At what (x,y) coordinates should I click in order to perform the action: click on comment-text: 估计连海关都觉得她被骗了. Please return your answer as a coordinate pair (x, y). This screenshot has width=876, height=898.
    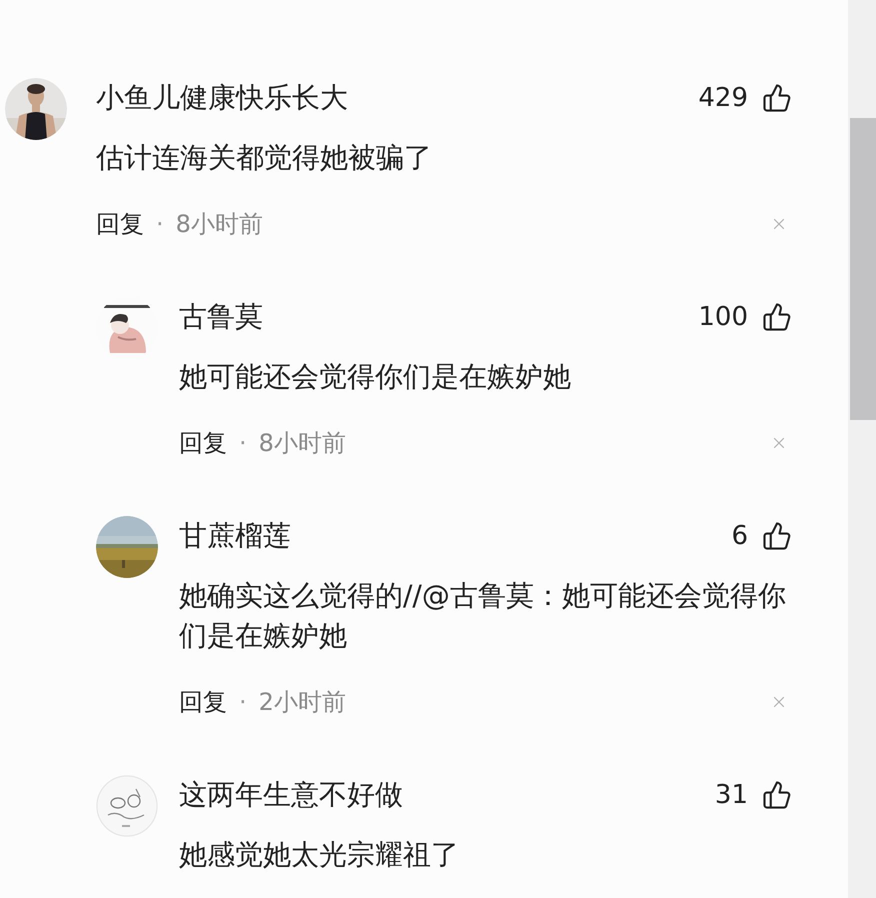
    Looking at the image, I should click on (264, 158).